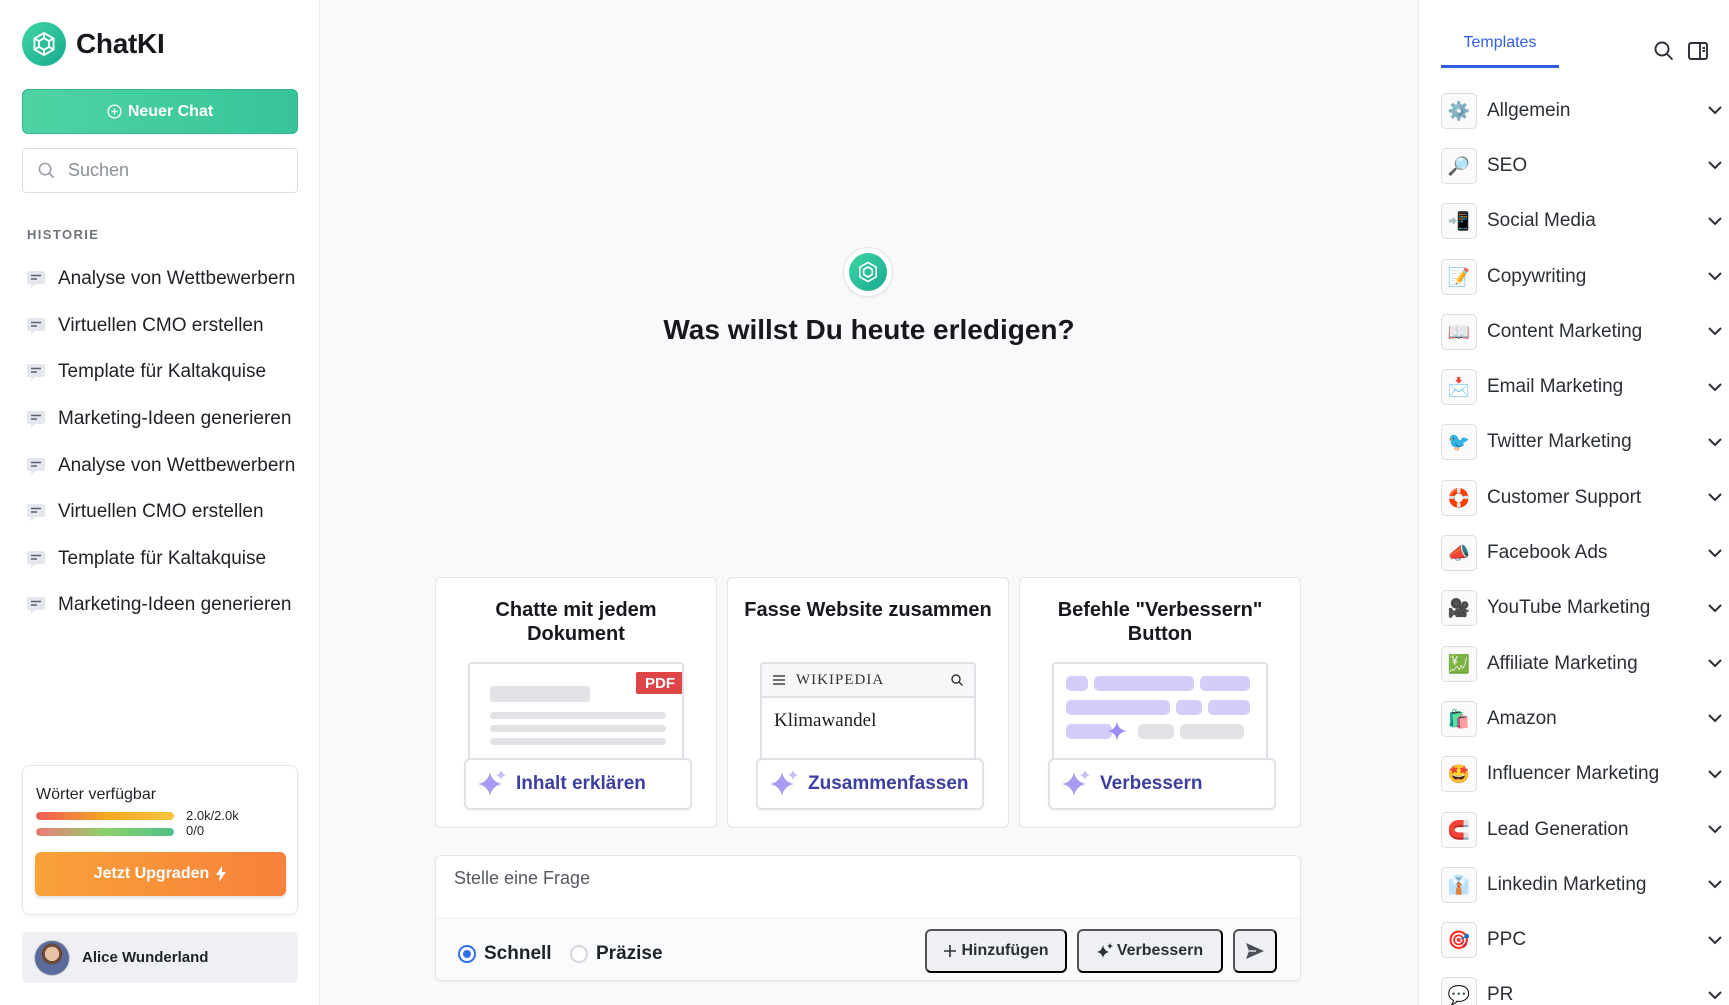 This screenshot has height=1005, width=1729. I want to click on template-item: 📩 Email Marketing, so click(1583, 386).